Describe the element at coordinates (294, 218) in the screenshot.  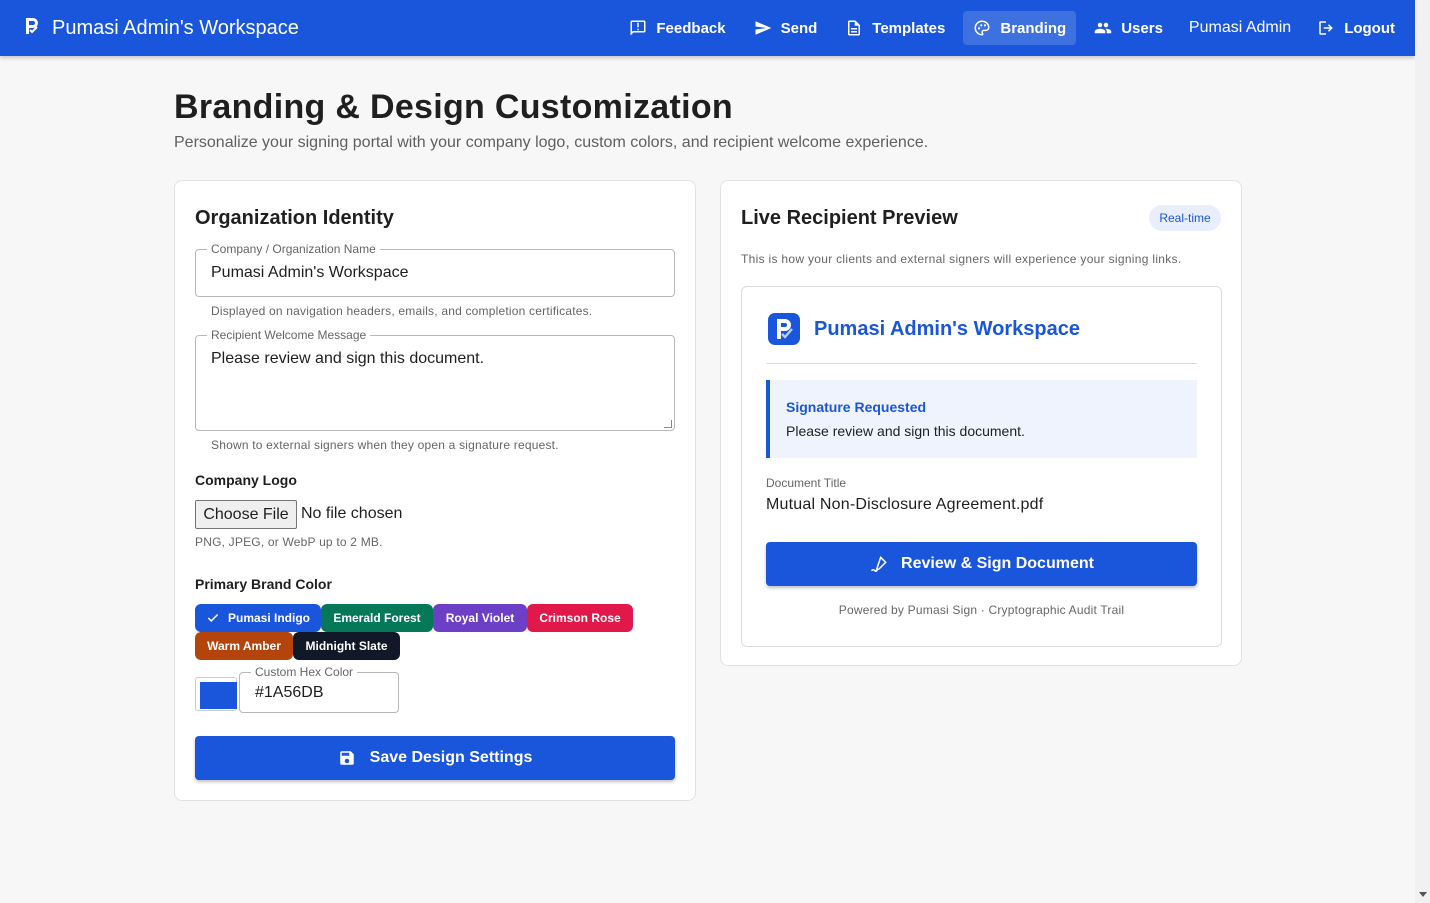
I see `card-title: Organization Identity` at that location.